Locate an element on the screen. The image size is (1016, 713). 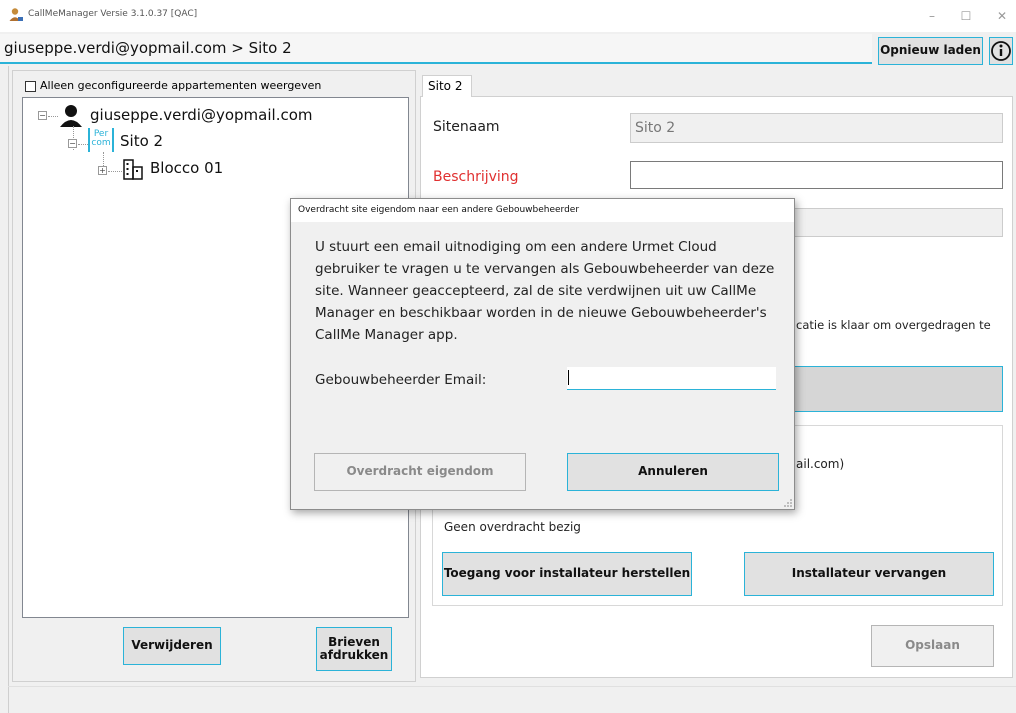
site-logo-icon: Per com is located at coordinates (101, 140).